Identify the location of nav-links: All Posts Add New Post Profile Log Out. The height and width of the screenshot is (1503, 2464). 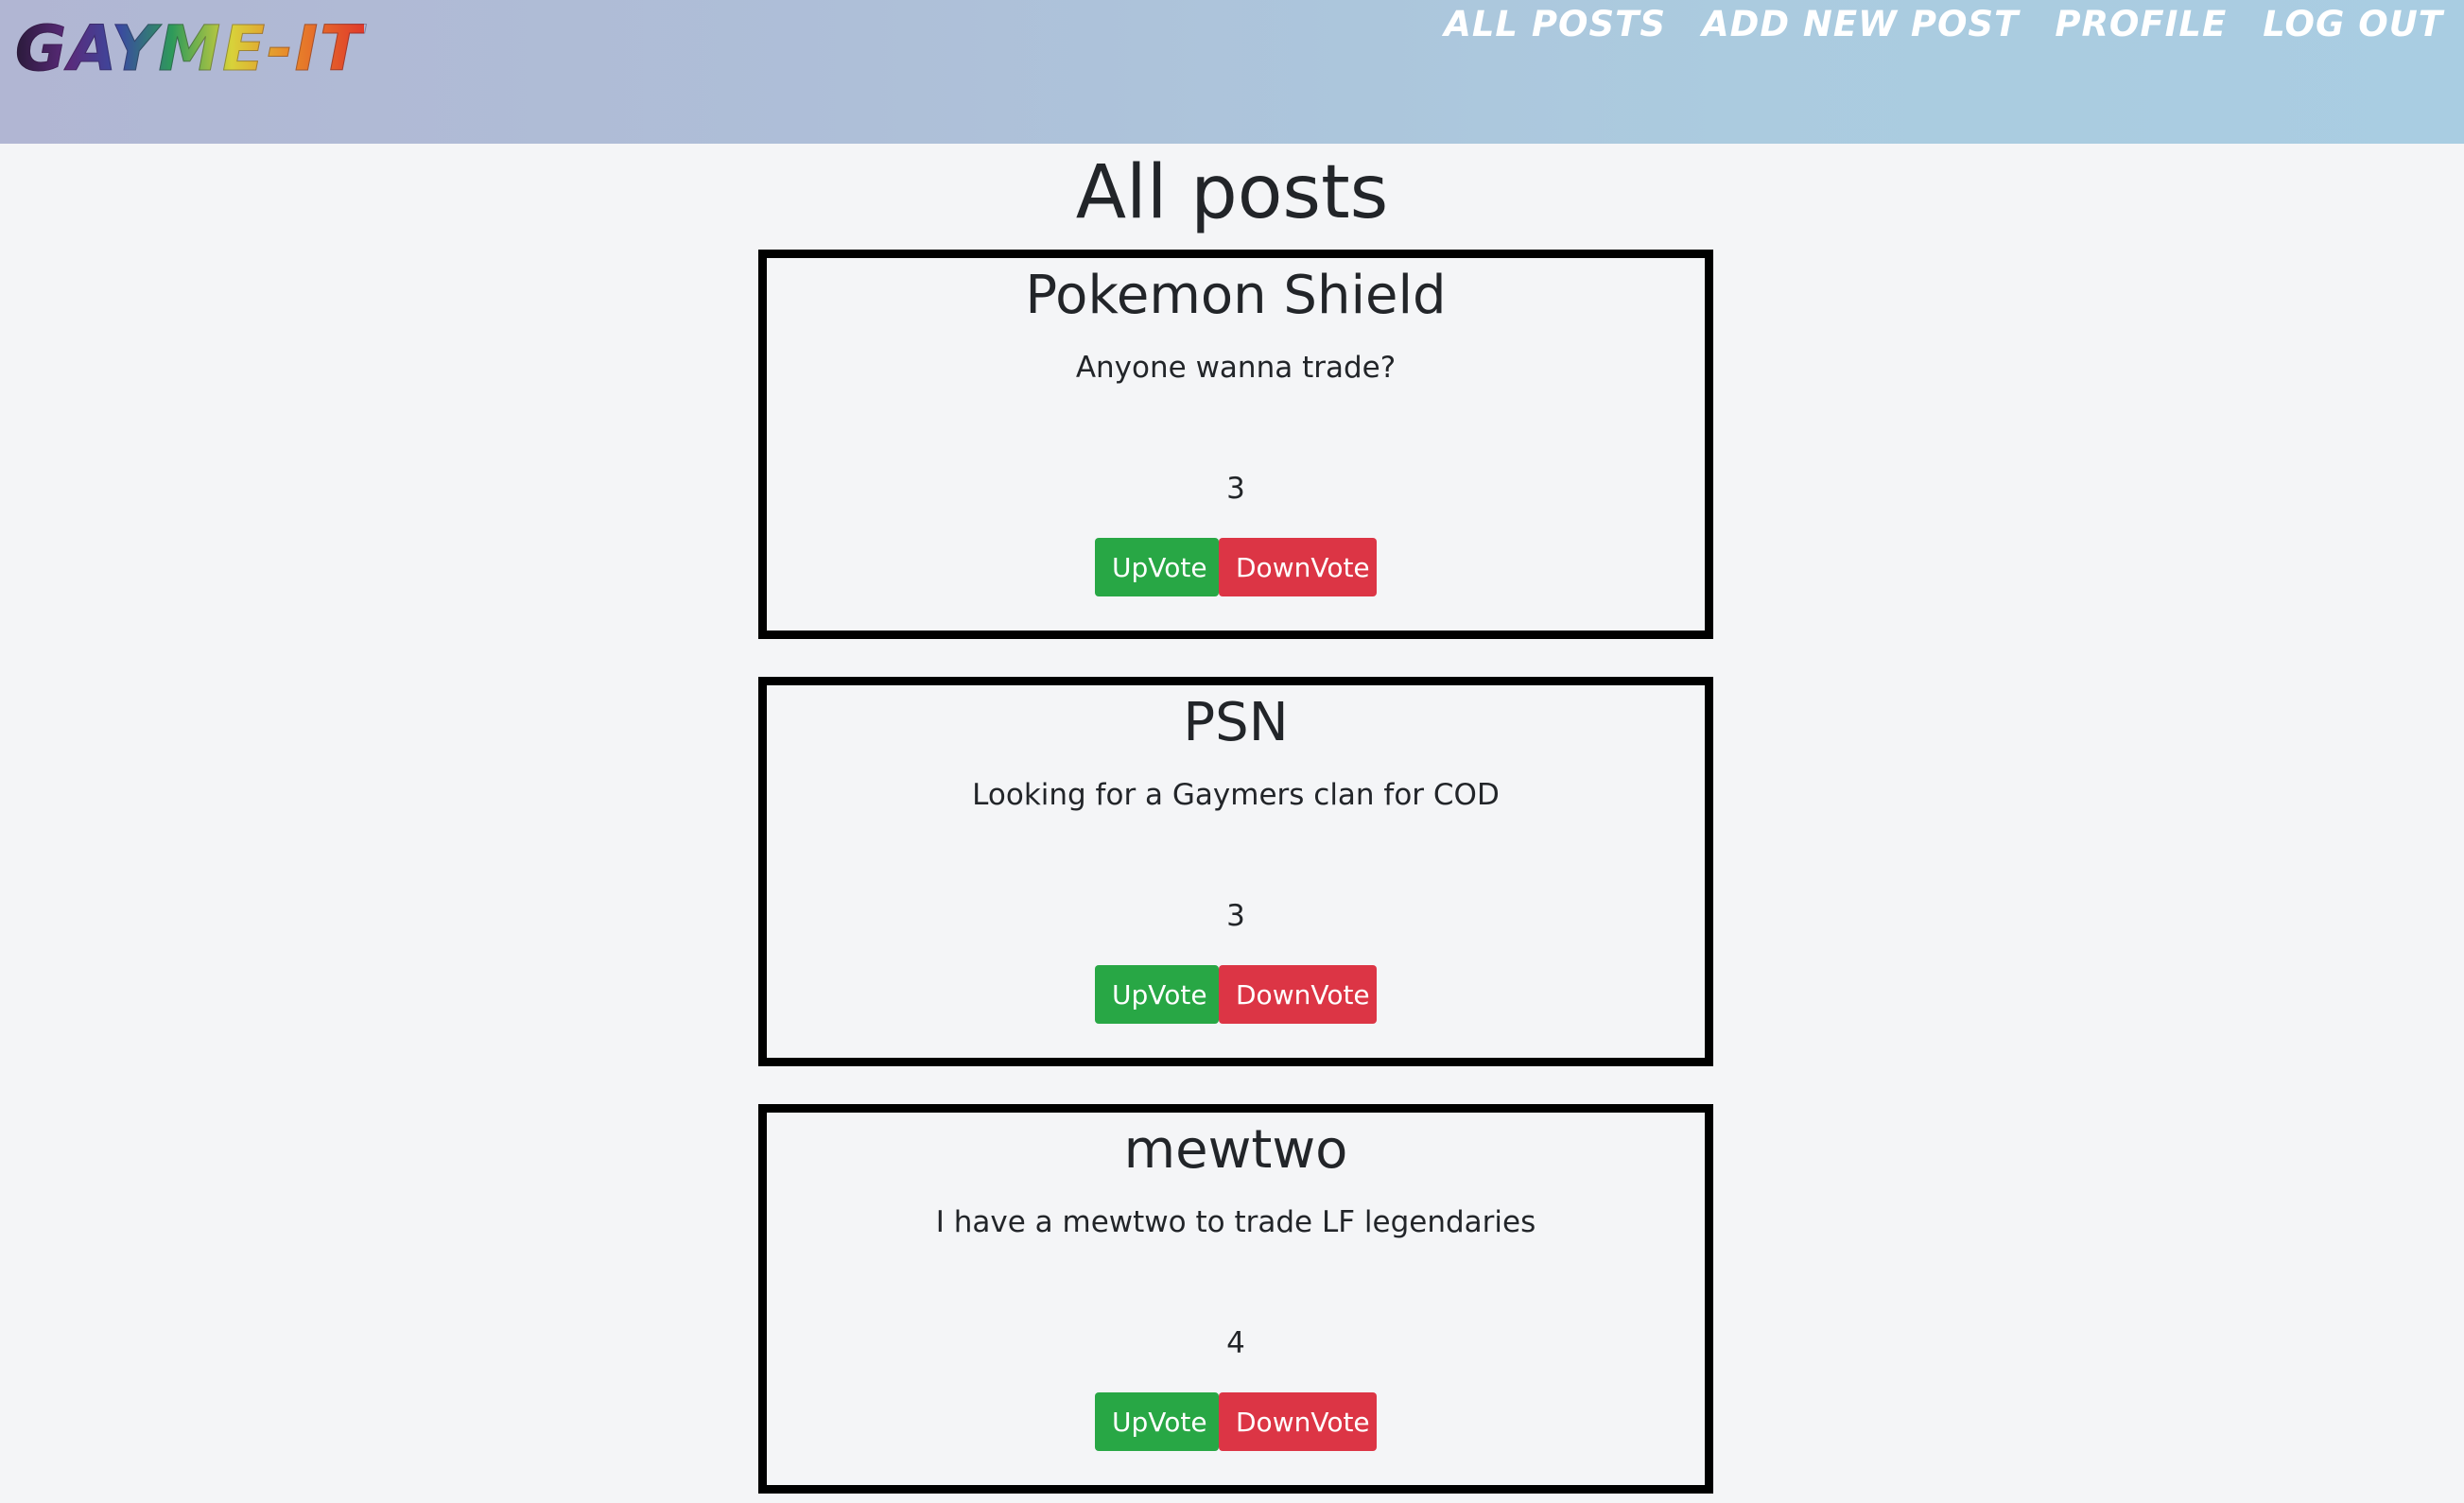
(1943, 23).